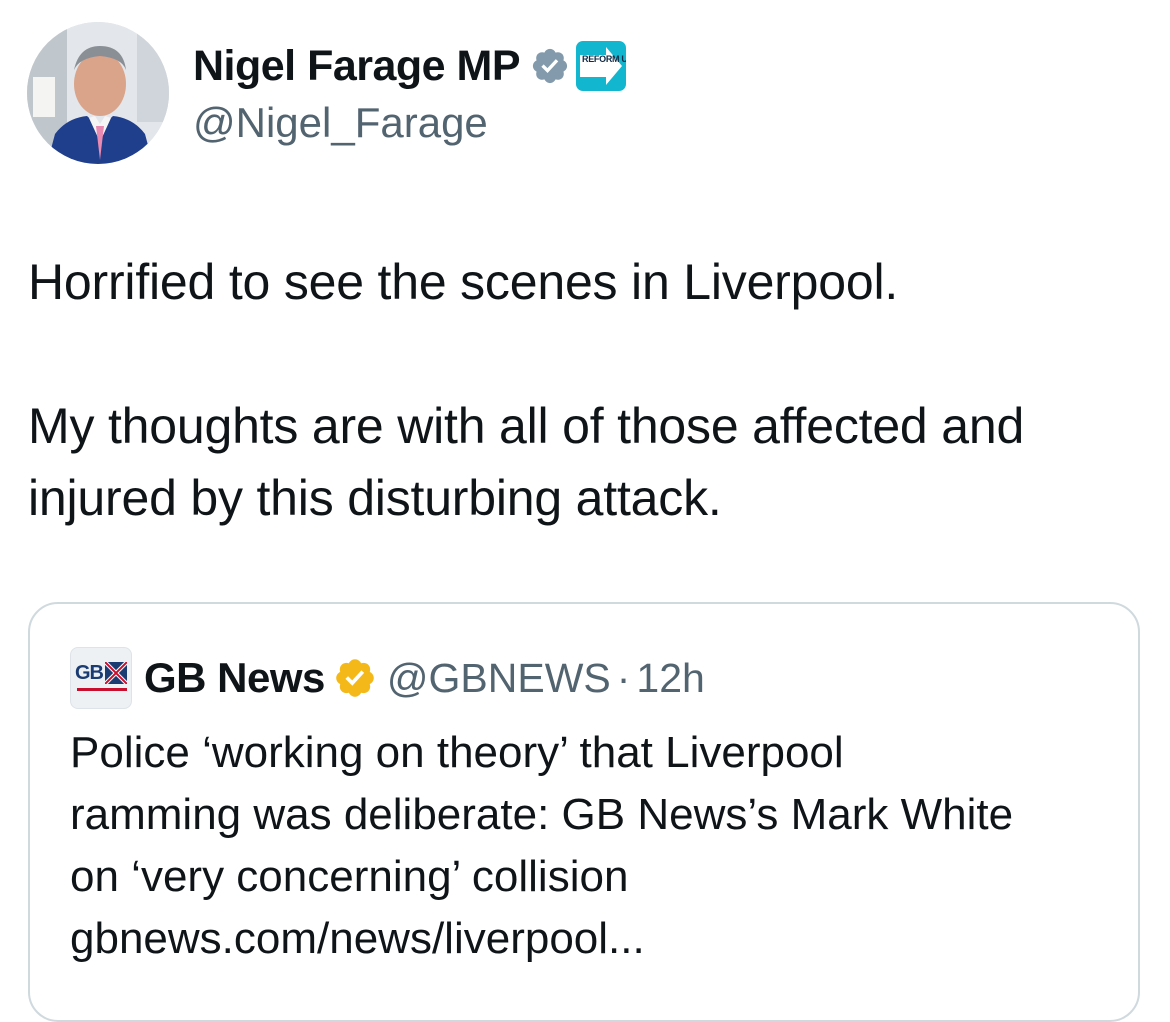  I want to click on author-name-row: Nigel Farage MP REFORM UK, so click(410, 66).